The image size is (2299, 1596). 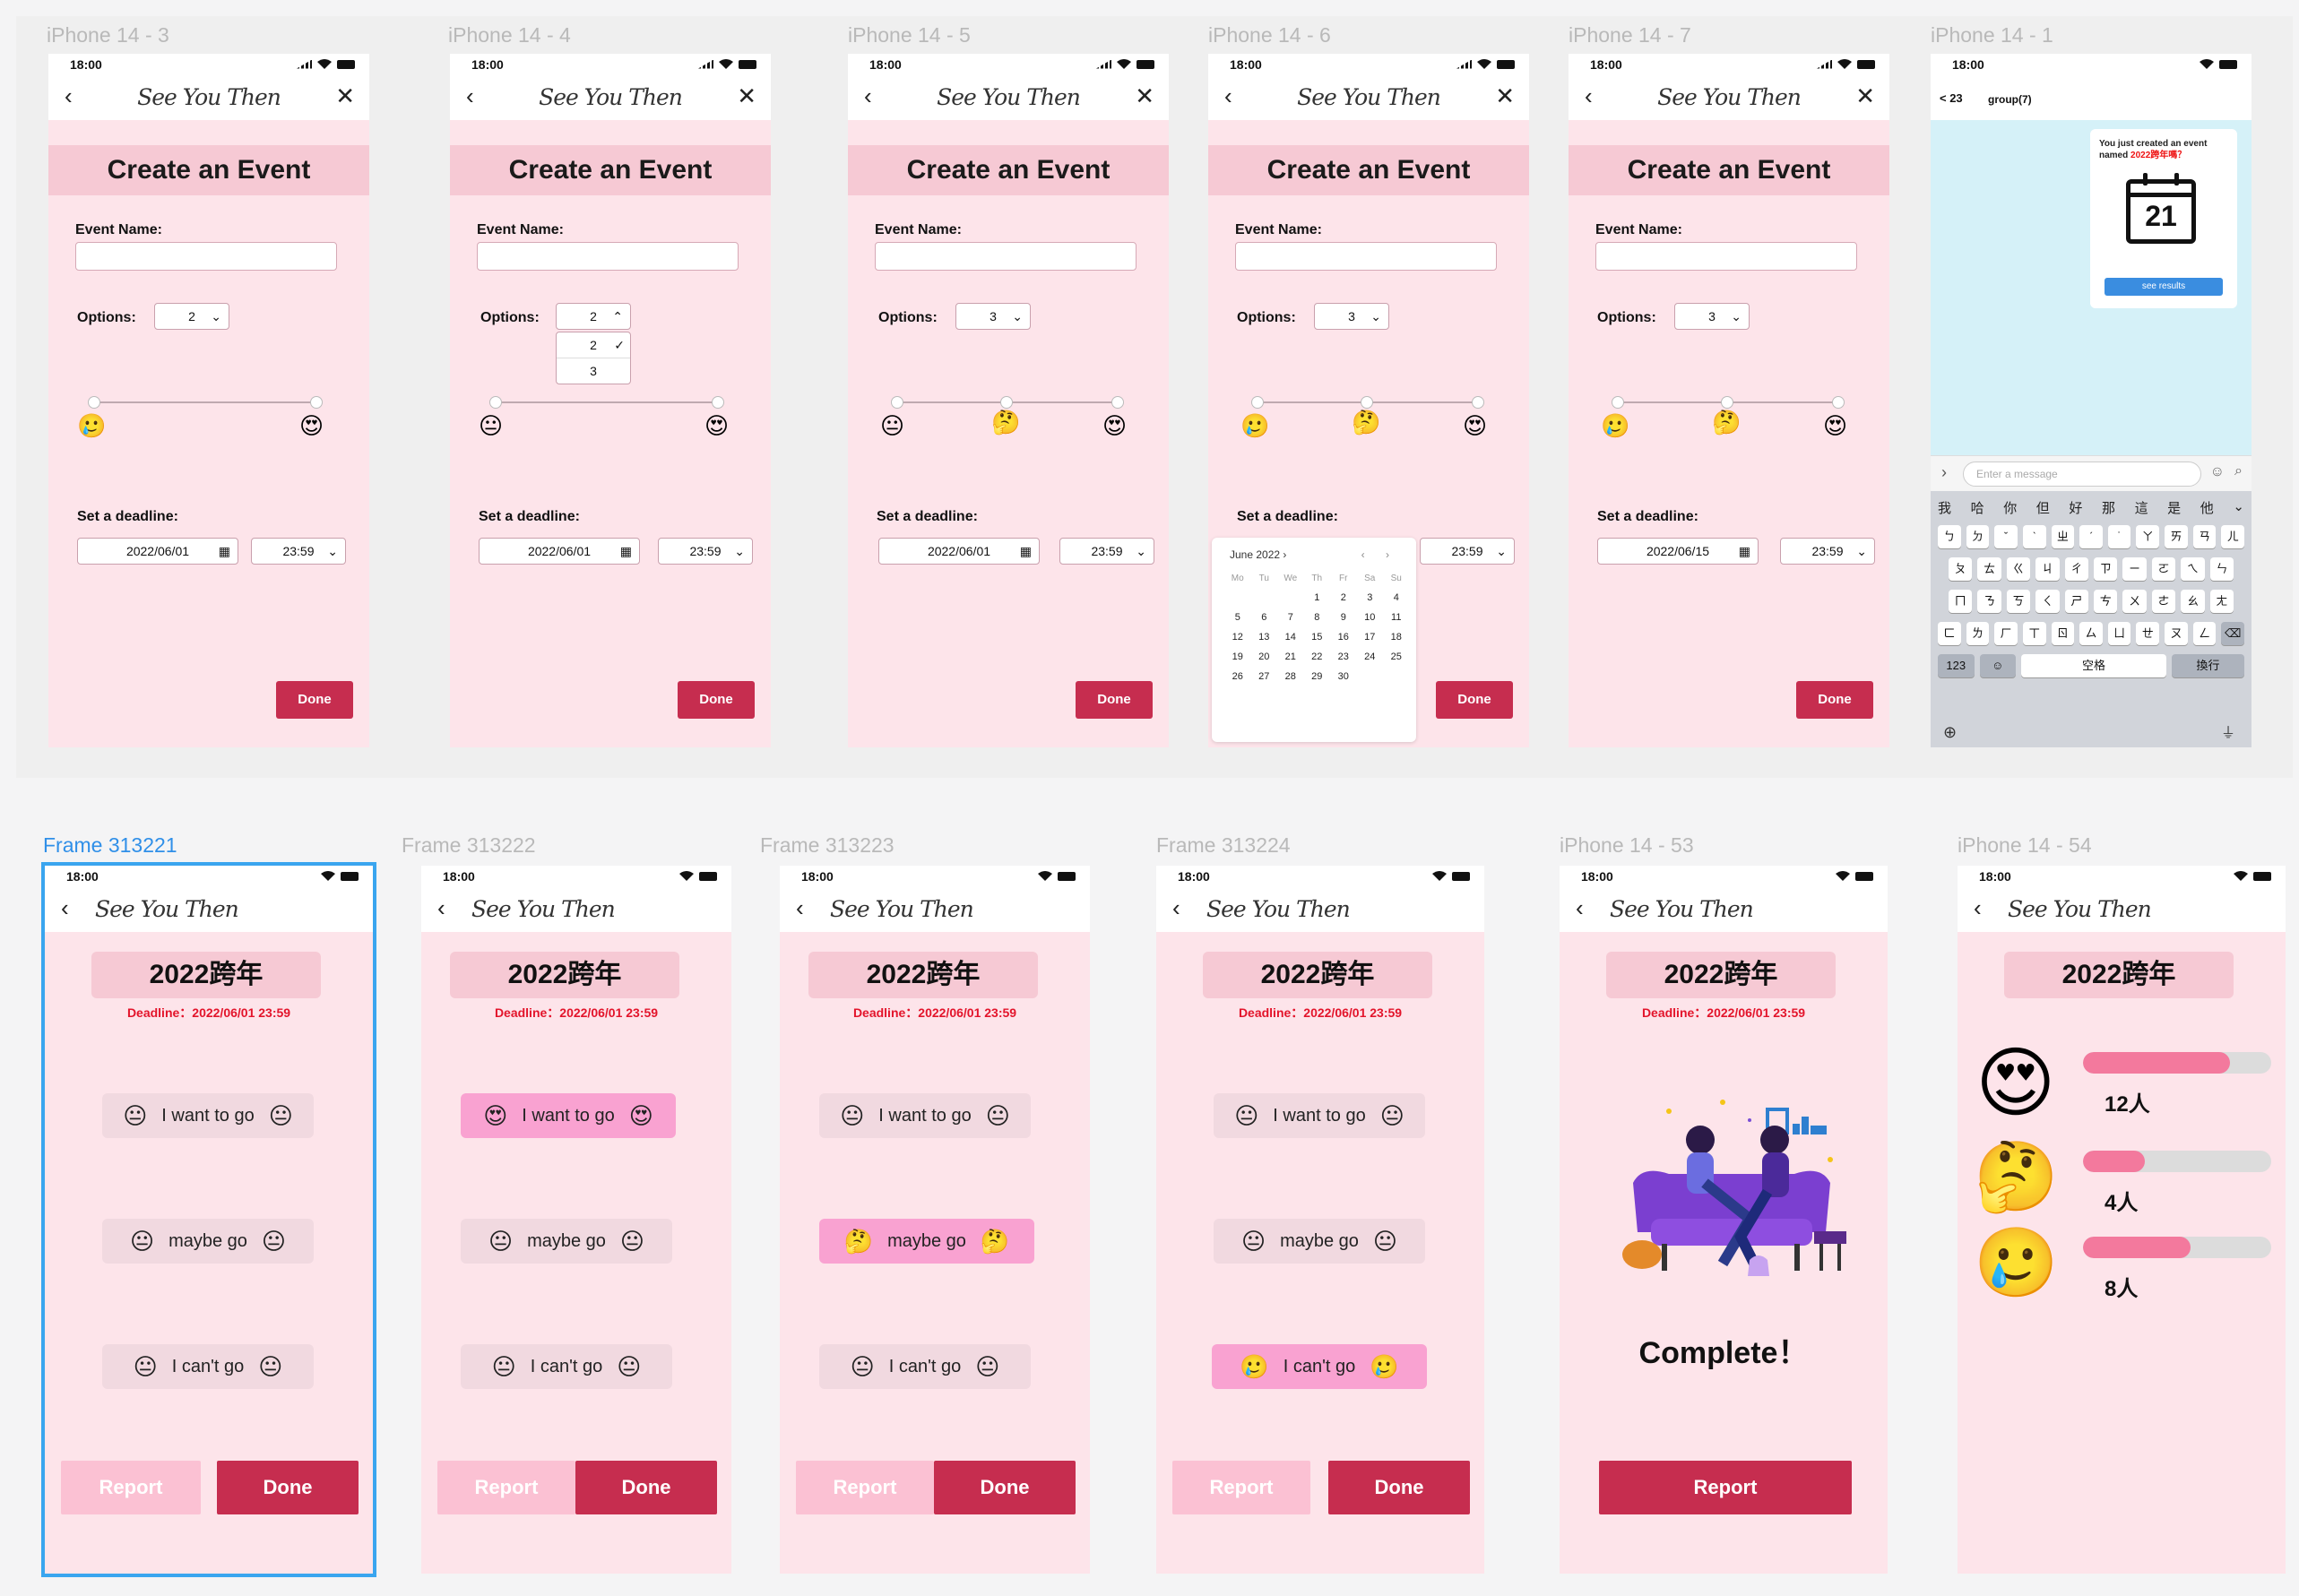 I want to click on calendar-day: 18, so click(x=1396, y=637).